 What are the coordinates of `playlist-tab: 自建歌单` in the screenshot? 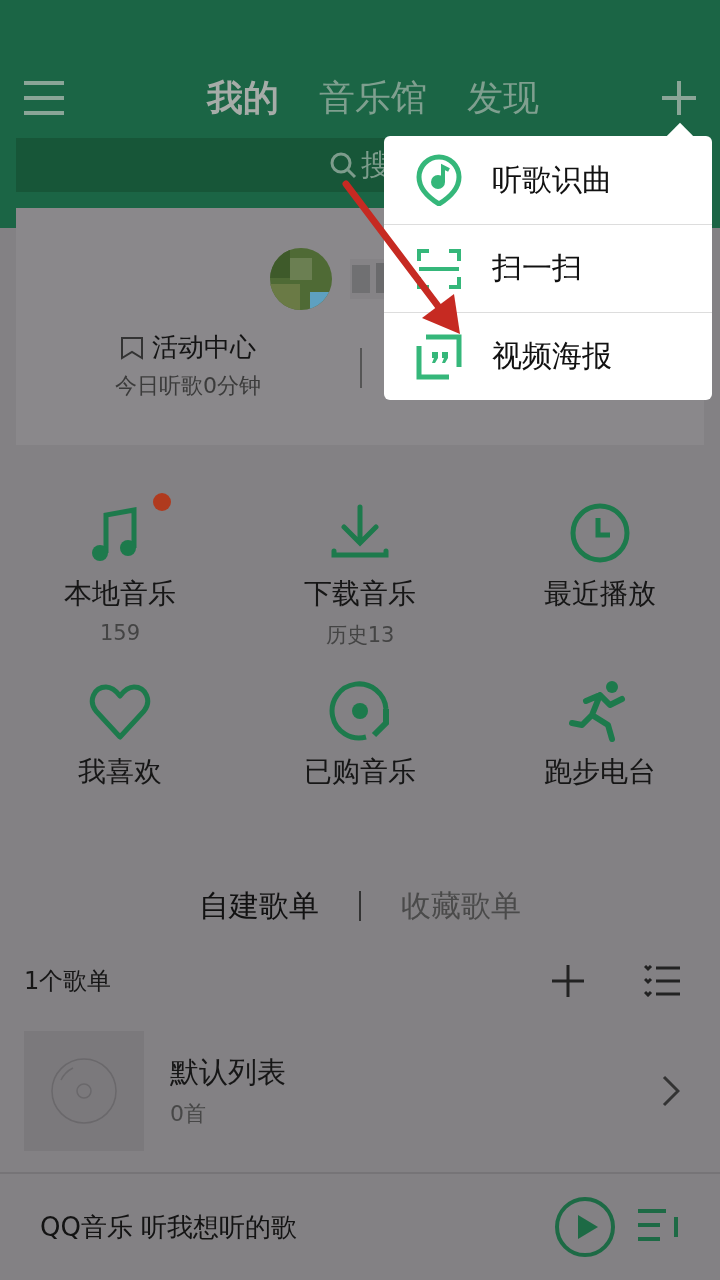 It's located at (259, 906).